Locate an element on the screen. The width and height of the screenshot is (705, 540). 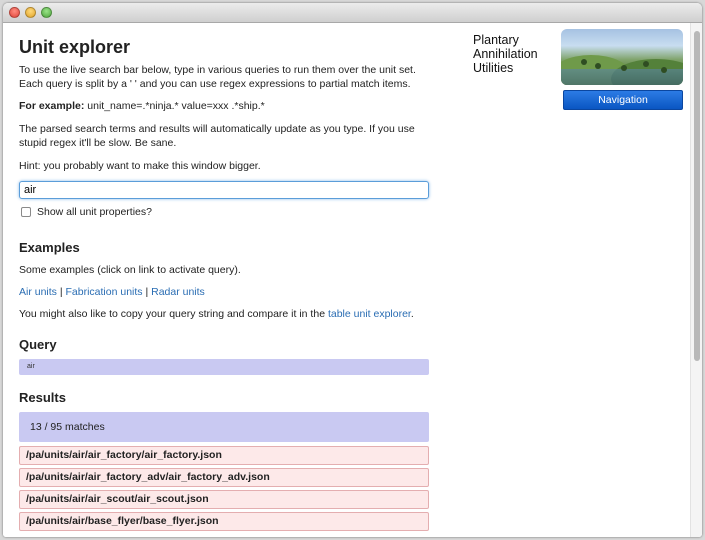
brand-line: Plantary is located at coordinates (496, 40).